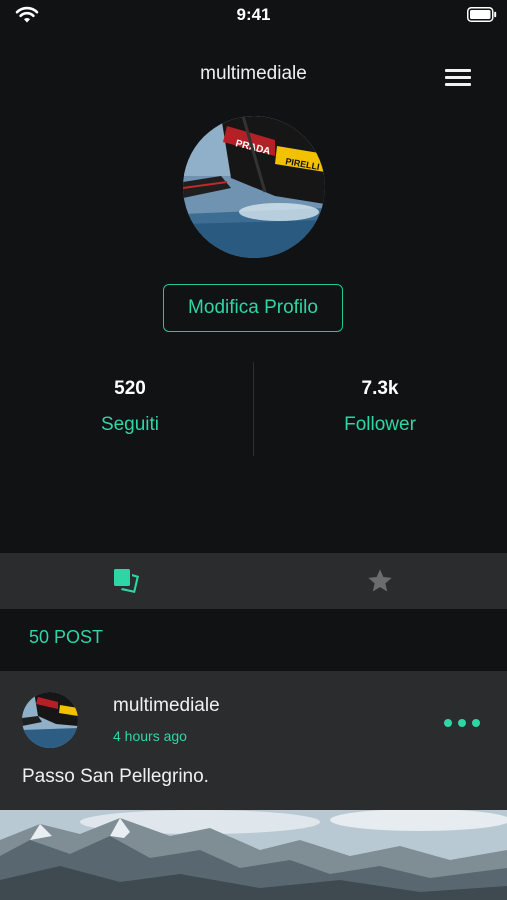  I want to click on post-image, so click(253, 855).